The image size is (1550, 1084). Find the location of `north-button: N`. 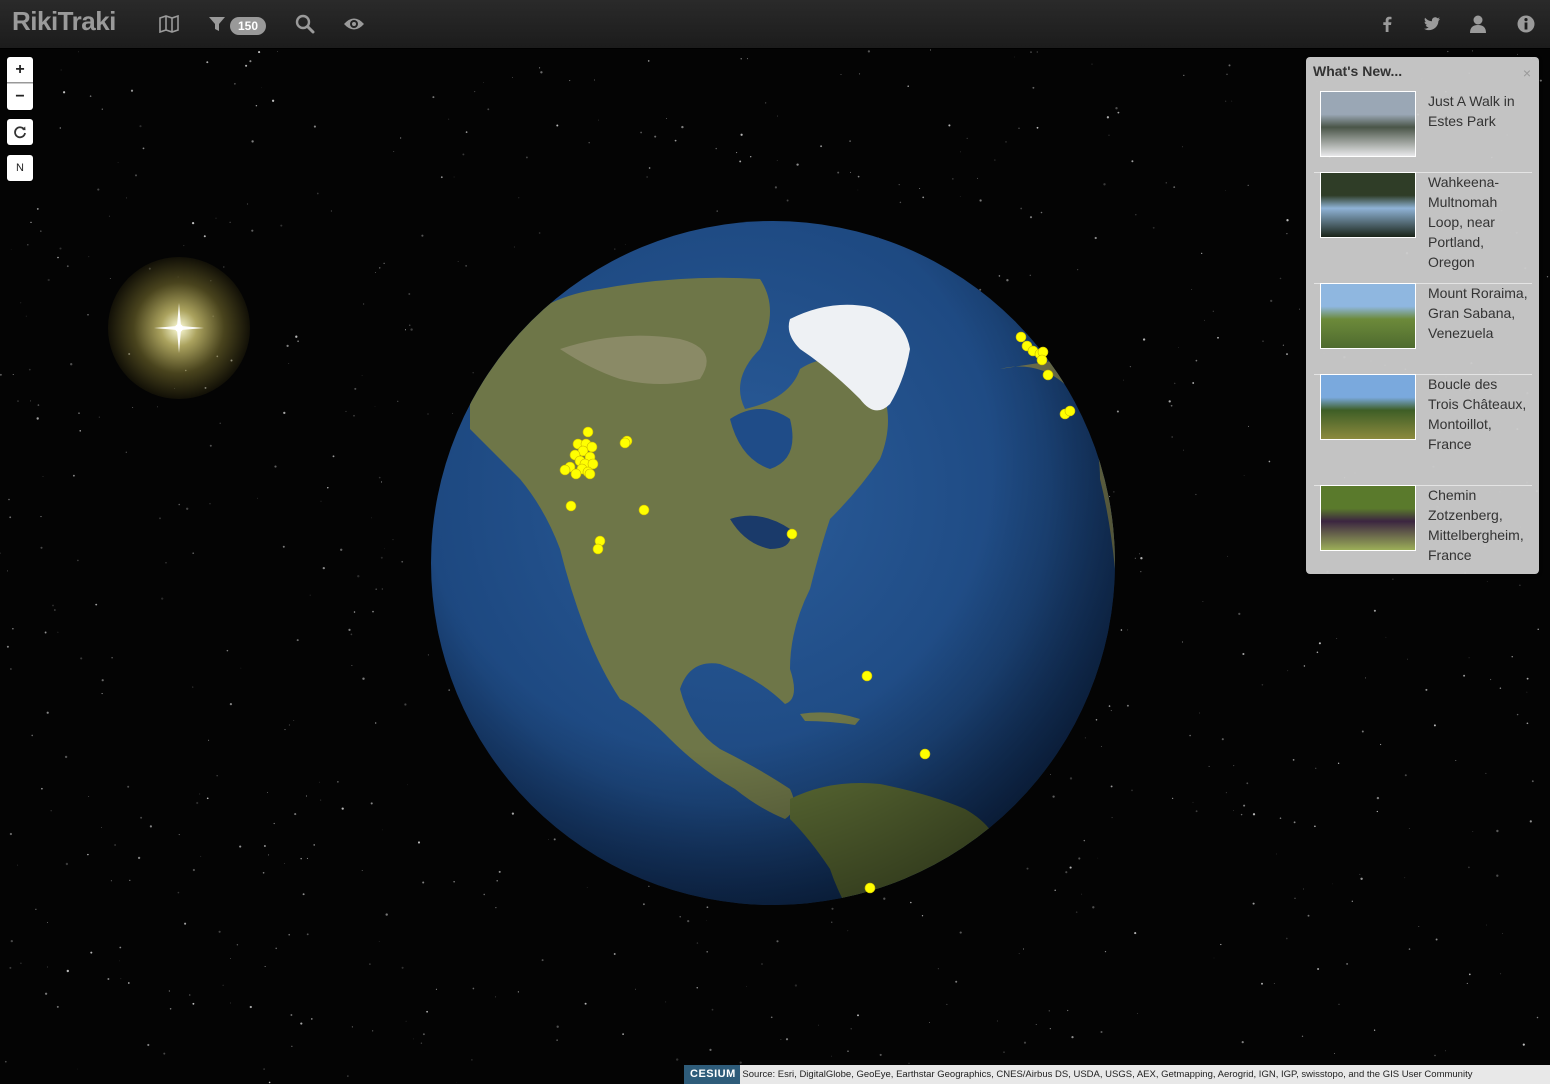

north-button: N is located at coordinates (20, 168).